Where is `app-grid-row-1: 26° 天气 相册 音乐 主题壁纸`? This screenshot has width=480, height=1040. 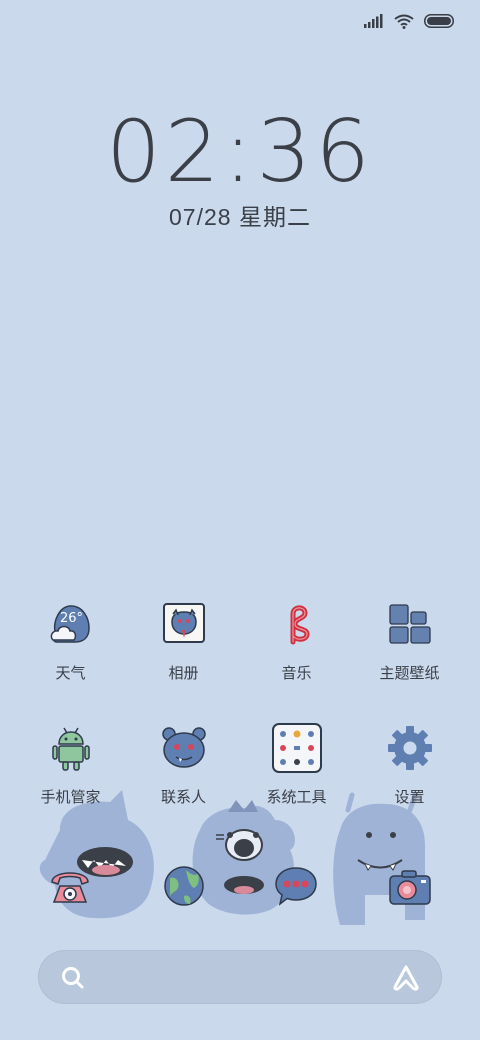
app-grid-row-1: 26° 天气 相册 音乐 主题壁纸 is located at coordinates (240, 639).